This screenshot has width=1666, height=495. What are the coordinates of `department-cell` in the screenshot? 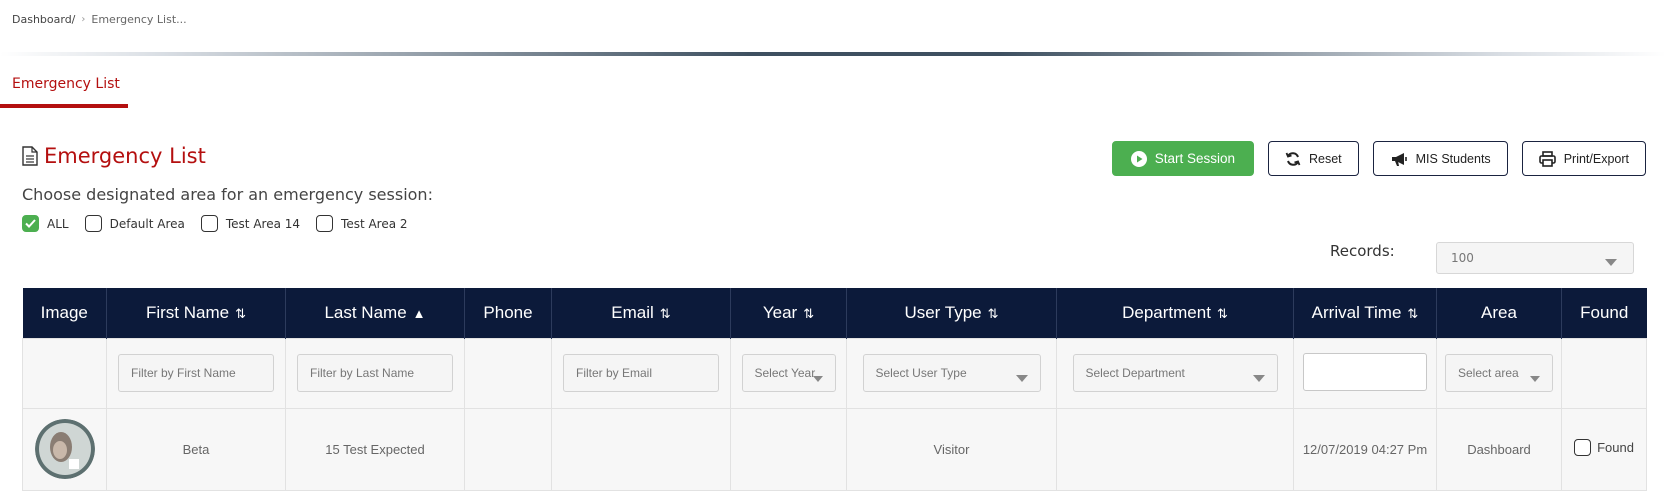 It's located at (1175, 449).